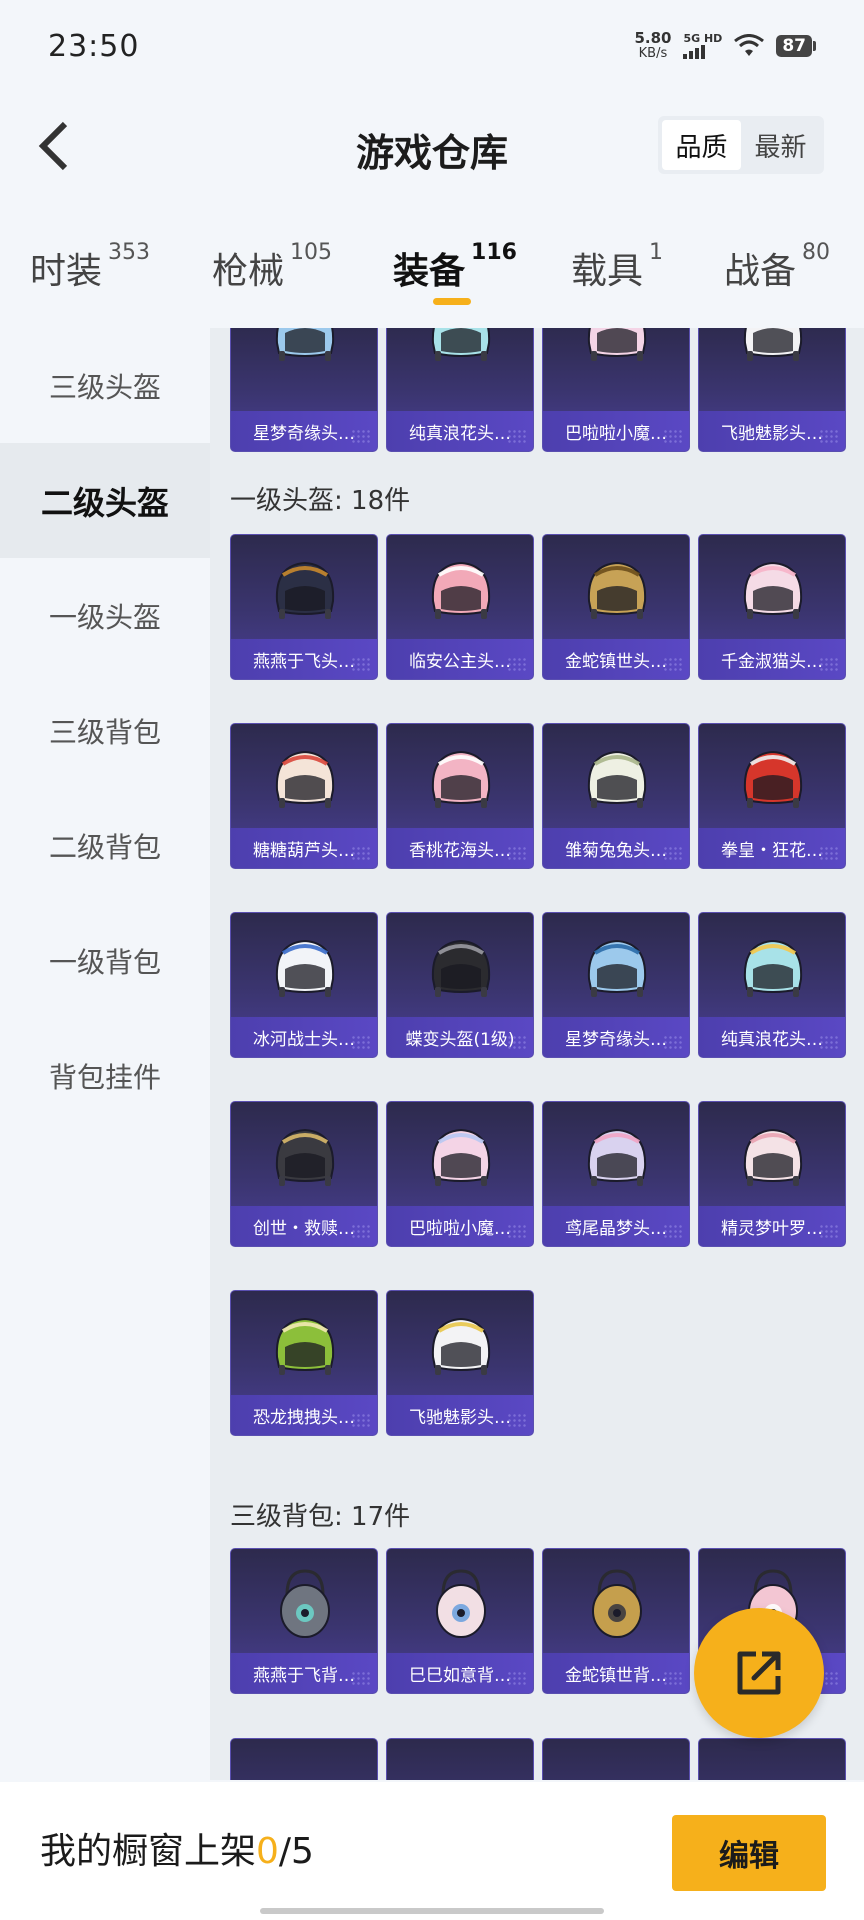 The height and width of the screenshot is (1920, 864). Describe the element at coordinates (177, 1848) in the screenshot. I see `showcase-status: 我的橱窗上架0/5` at that location.